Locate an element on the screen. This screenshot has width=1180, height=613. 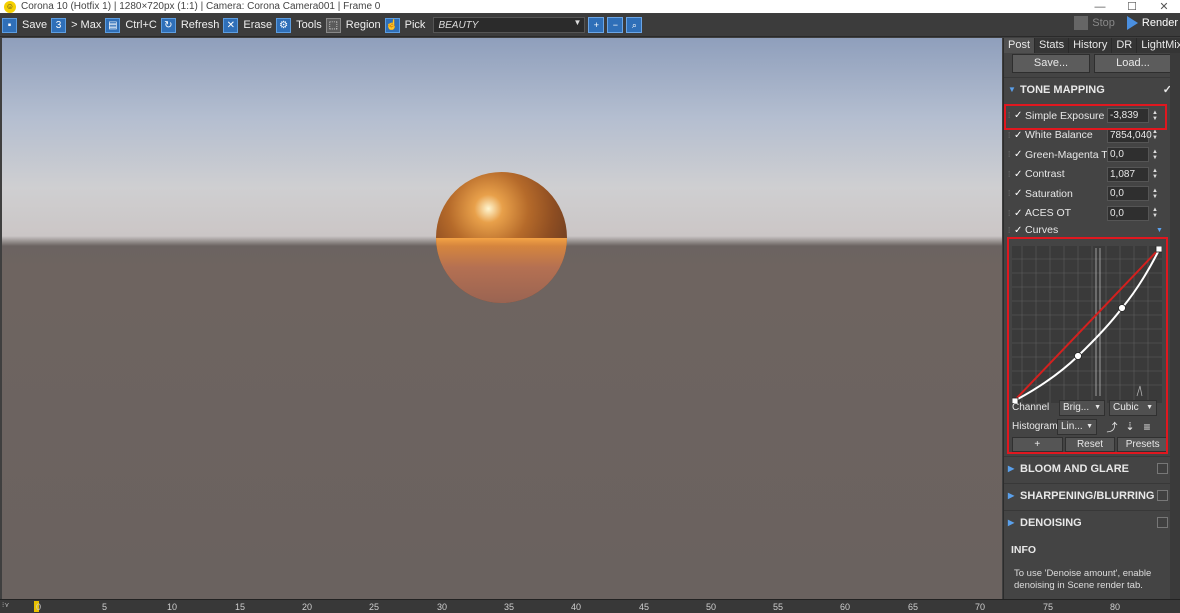
denoising-header: ▶ DENOISING is located at coordinates (1092, 522).